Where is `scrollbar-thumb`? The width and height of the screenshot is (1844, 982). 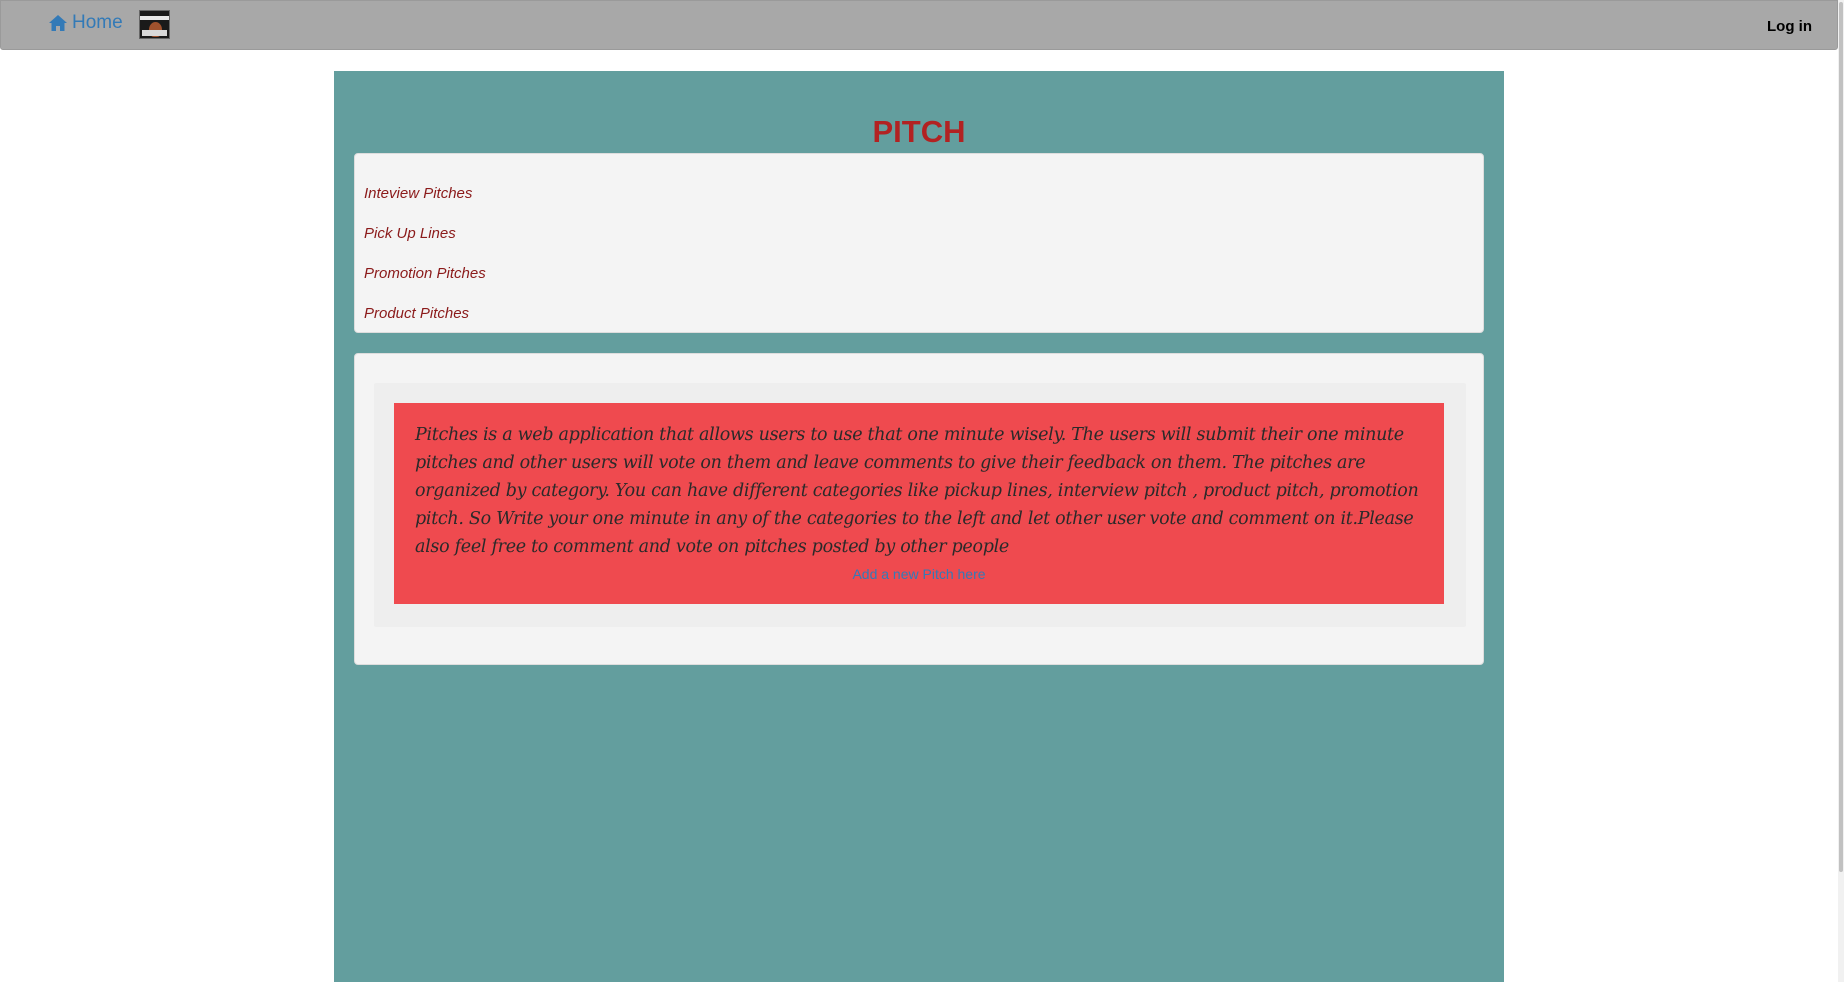
scrollbar-thumb is located at coordinates (1841, 437).